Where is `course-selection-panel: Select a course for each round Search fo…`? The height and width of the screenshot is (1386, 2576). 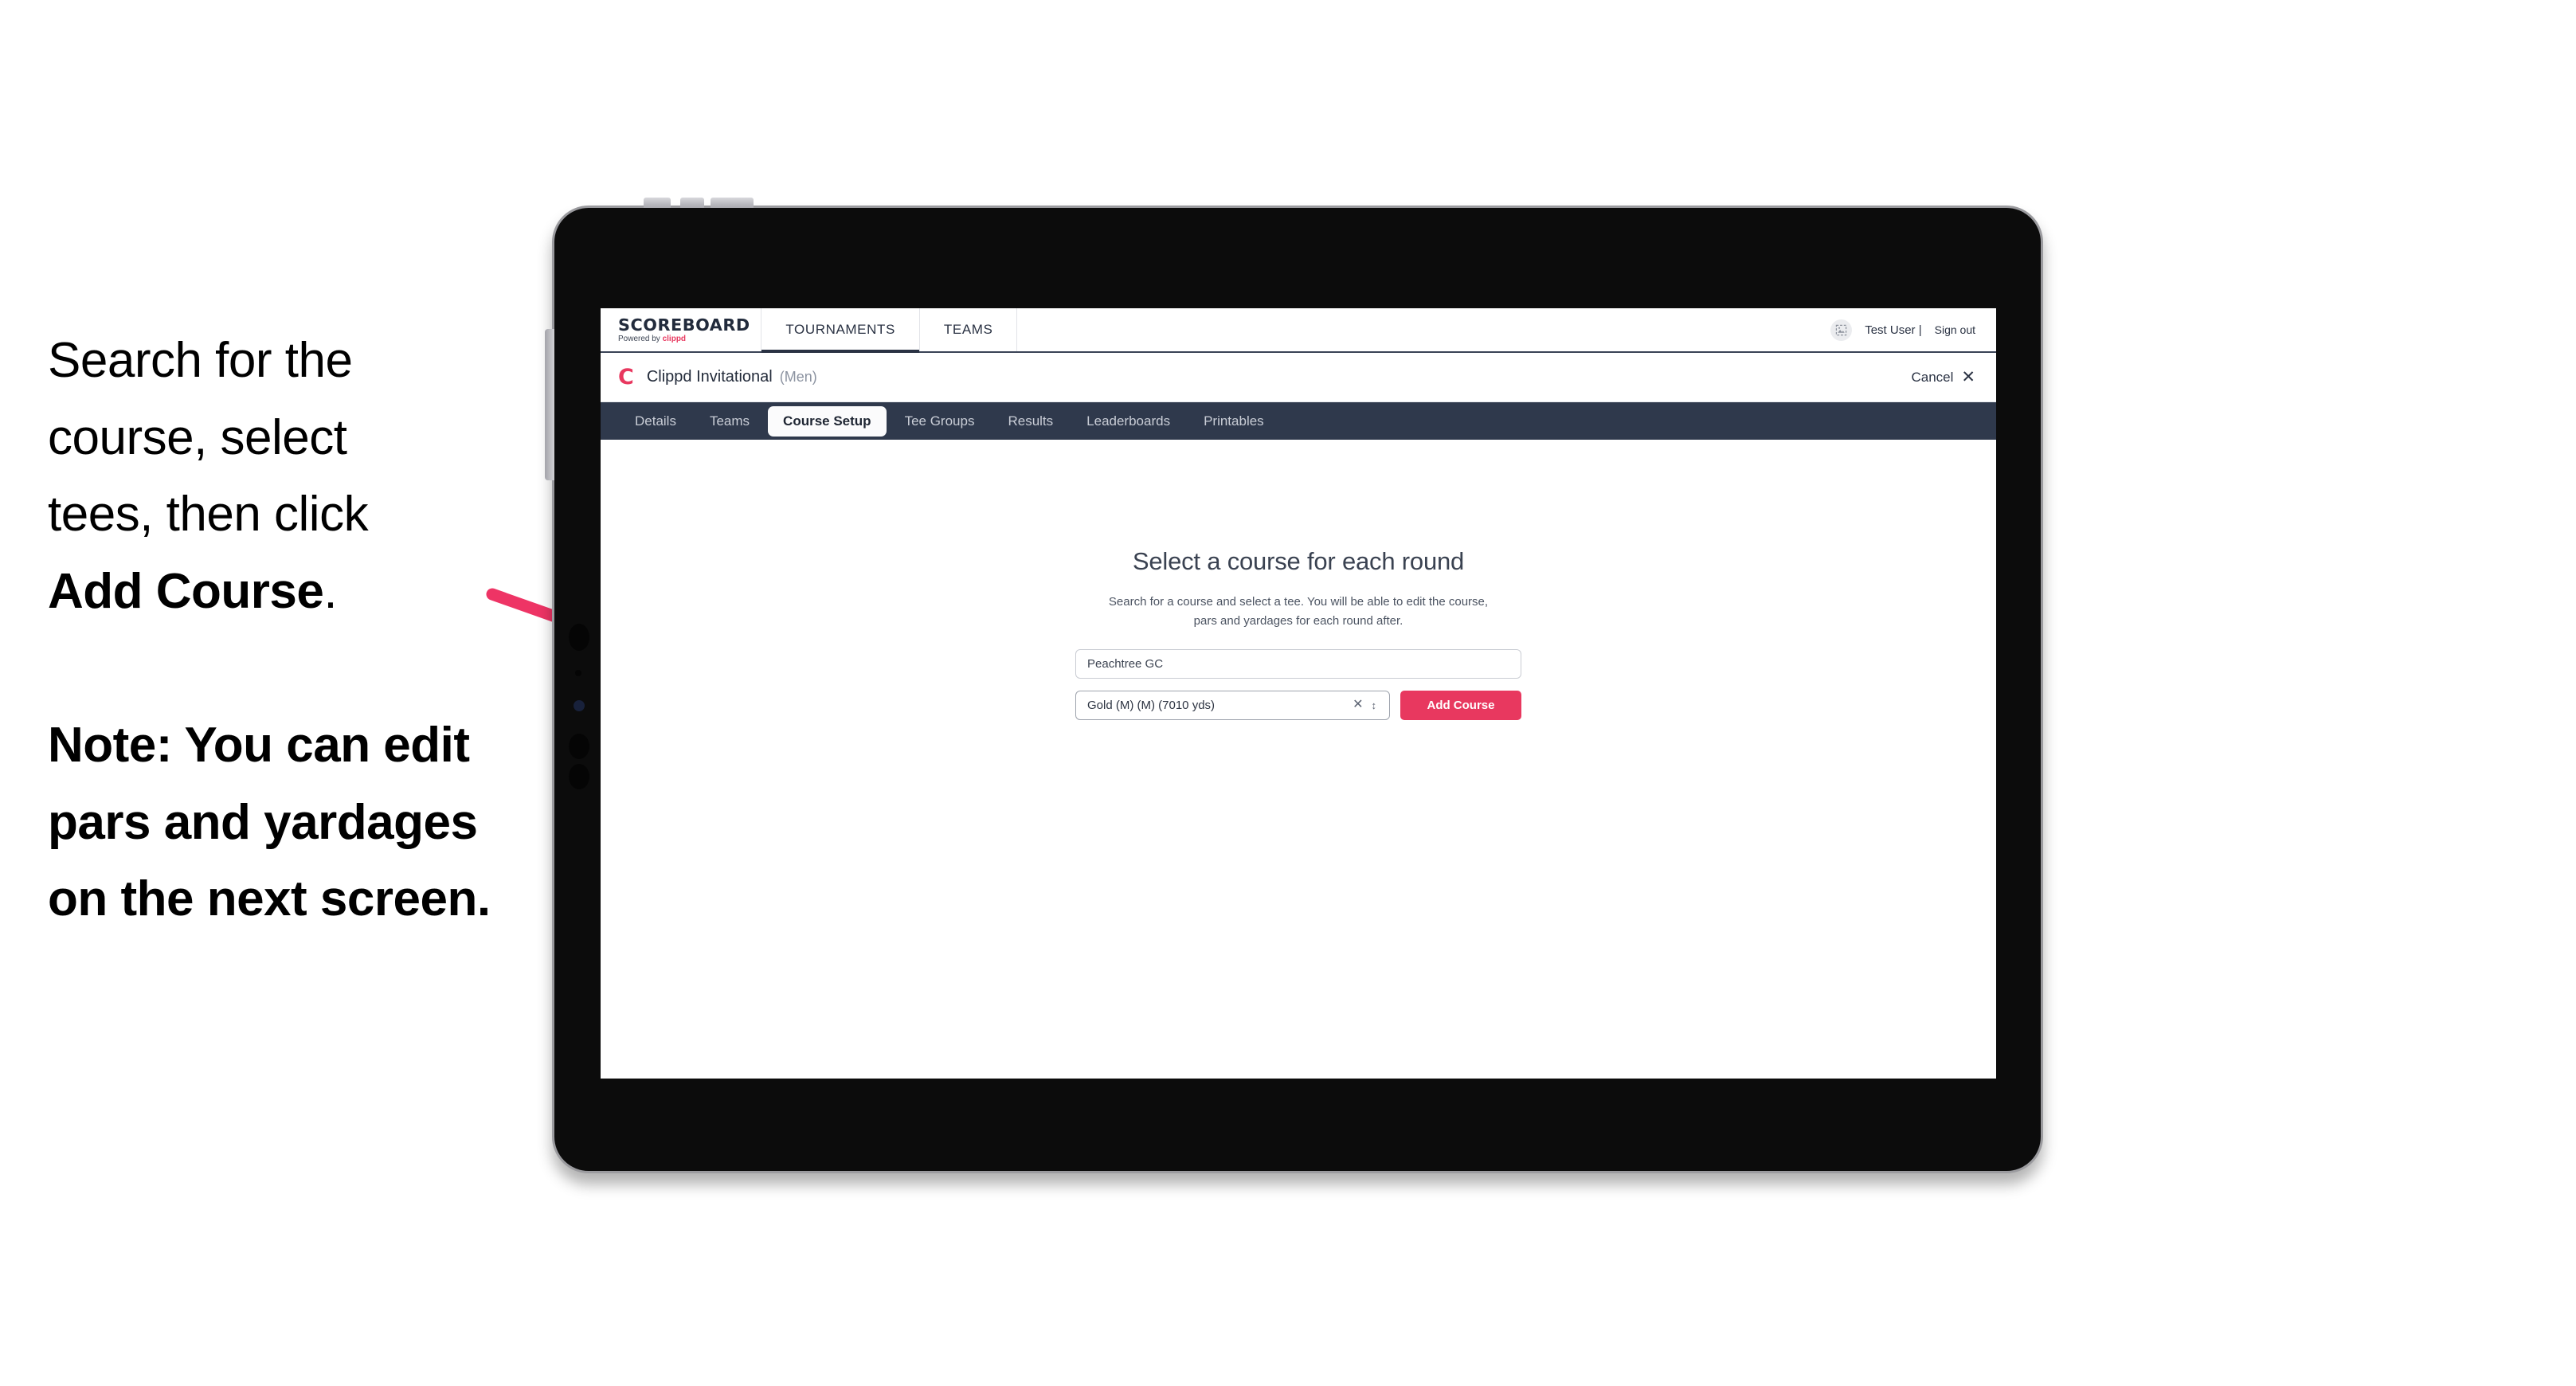
course-selection-panel: Select a course for each round Search fo… is located at coordinates (1298, 633).